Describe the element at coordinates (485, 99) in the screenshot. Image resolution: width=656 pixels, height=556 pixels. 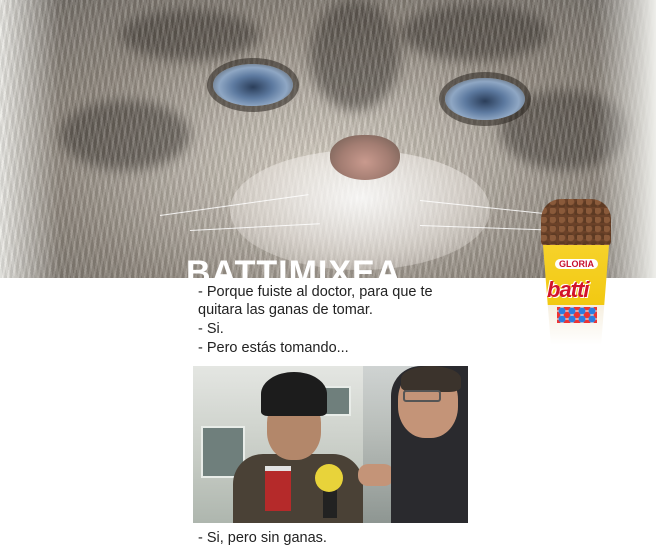
I see `cat-right-eye` at that location.